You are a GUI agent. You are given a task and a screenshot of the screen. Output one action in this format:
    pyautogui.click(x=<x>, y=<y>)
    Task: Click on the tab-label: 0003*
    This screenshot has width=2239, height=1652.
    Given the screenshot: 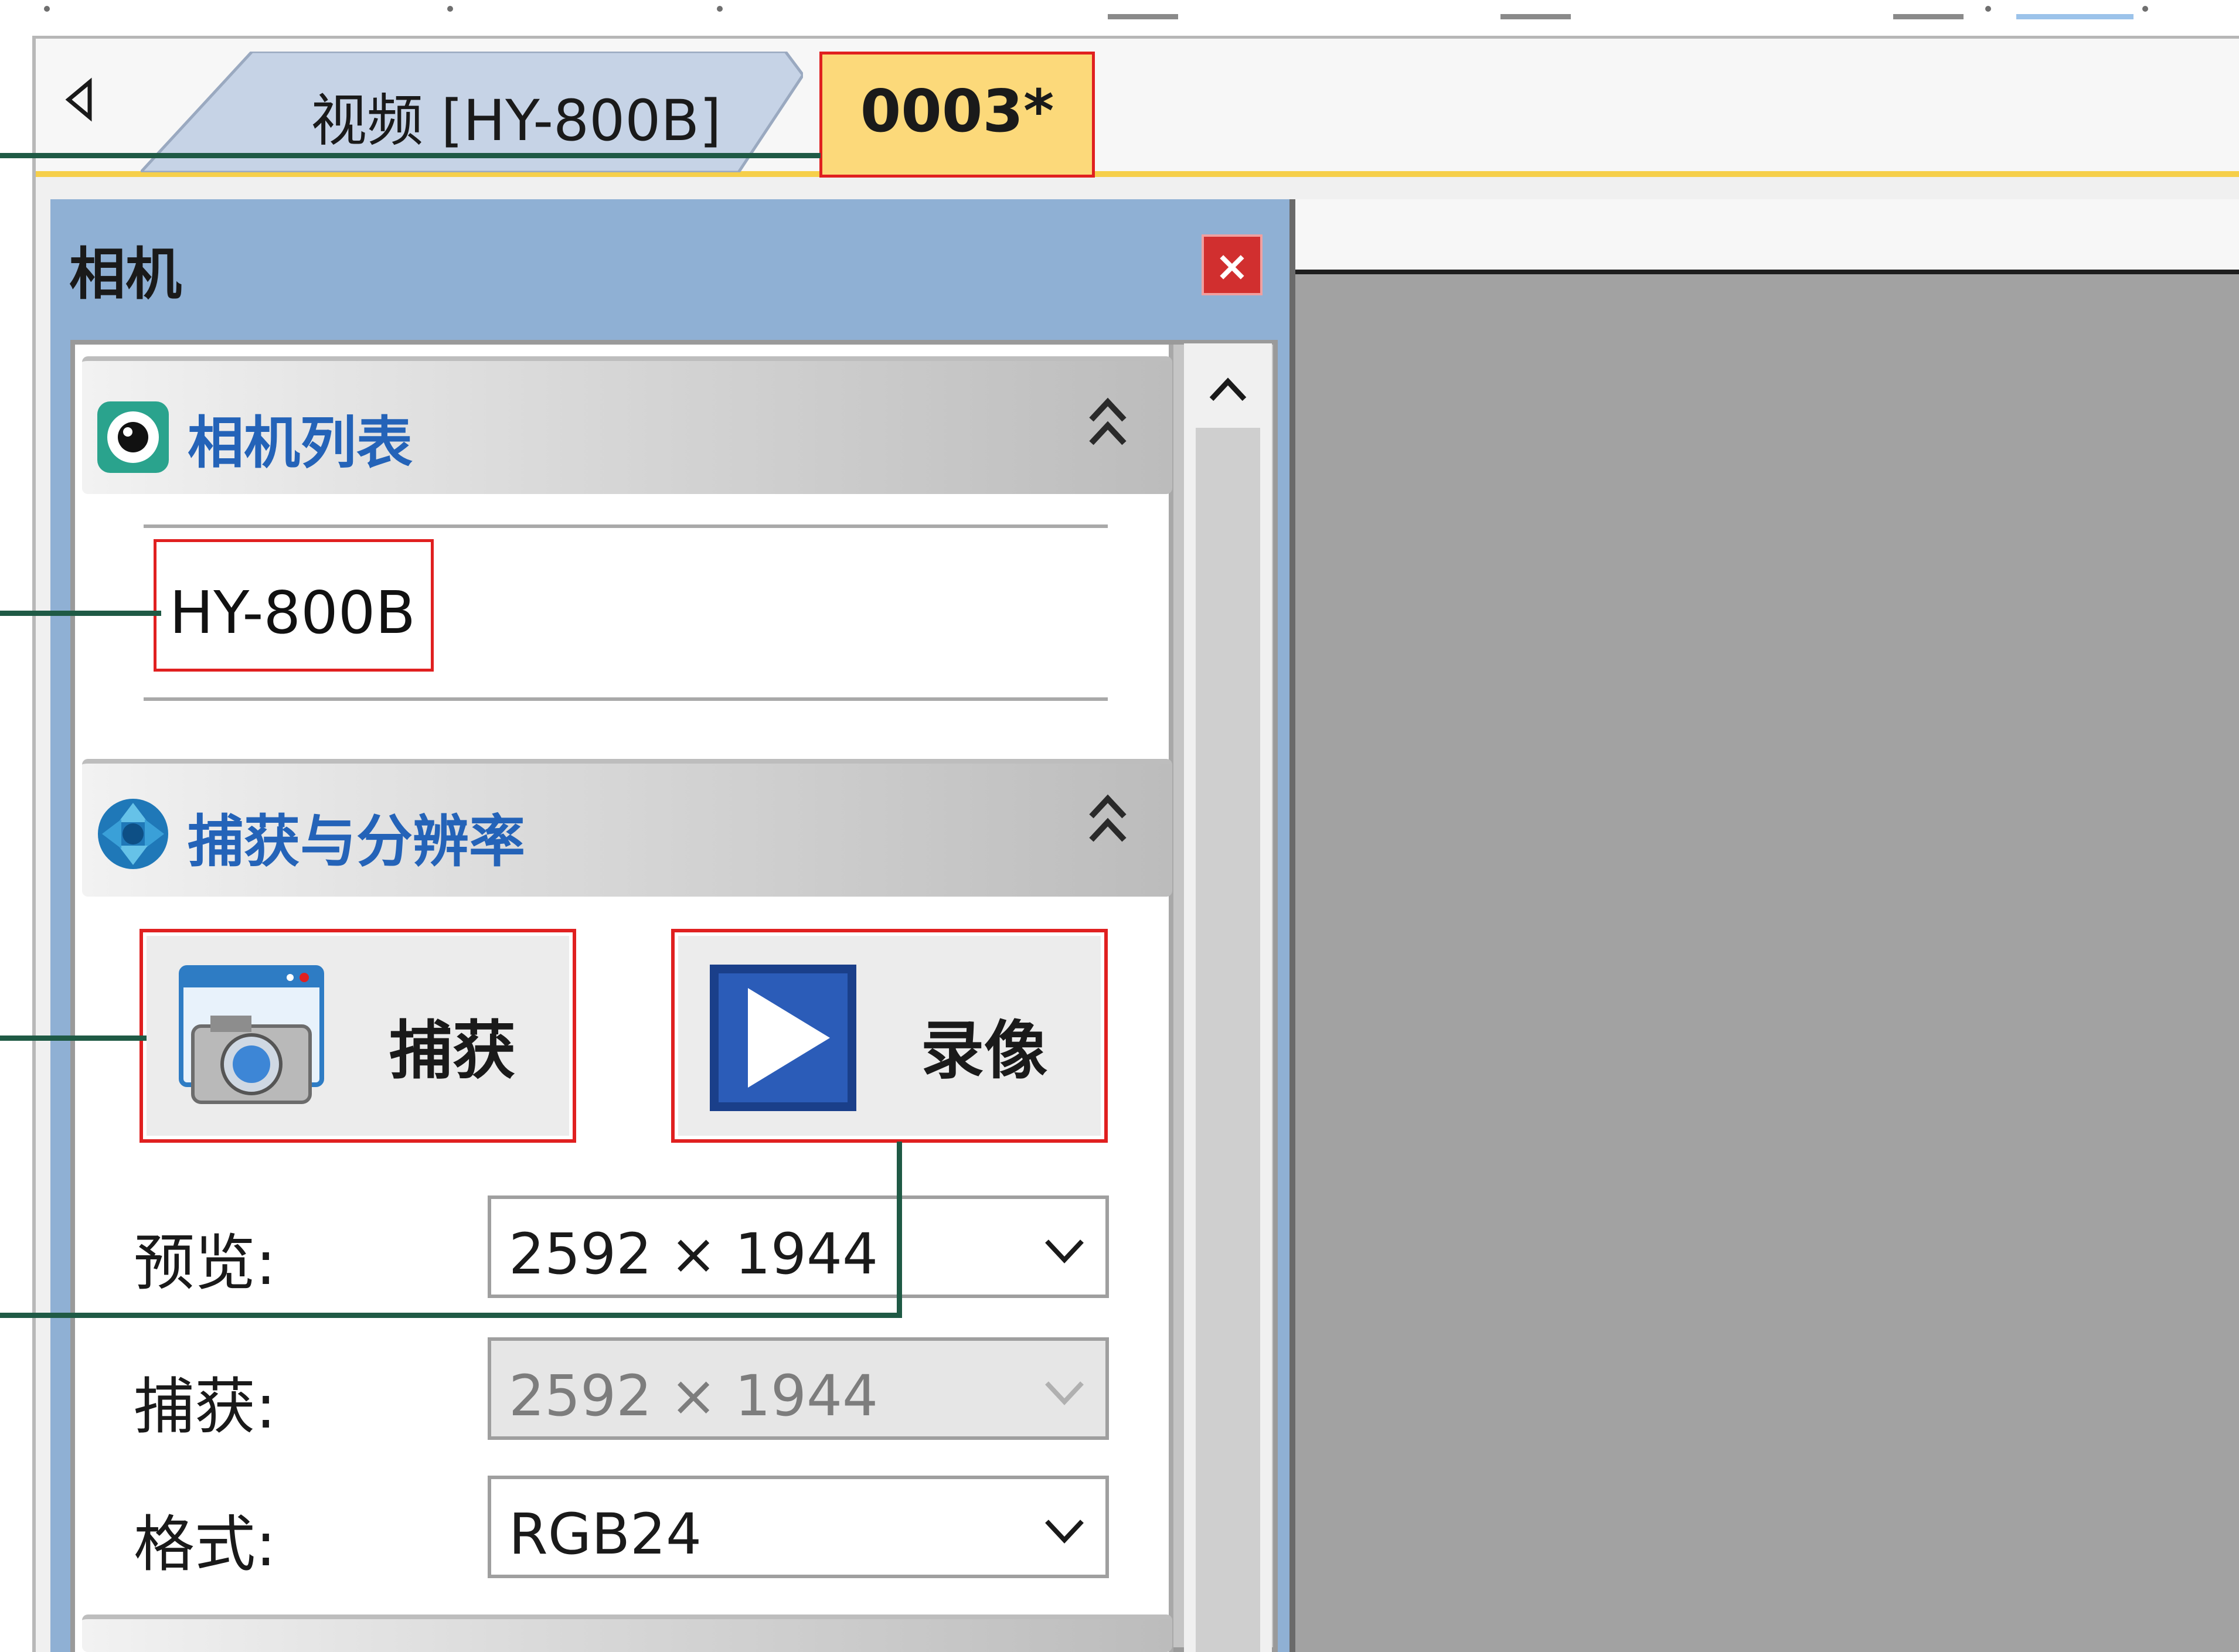 What is the action you would take?
    pyautogui.click(x=957, y=111)
    